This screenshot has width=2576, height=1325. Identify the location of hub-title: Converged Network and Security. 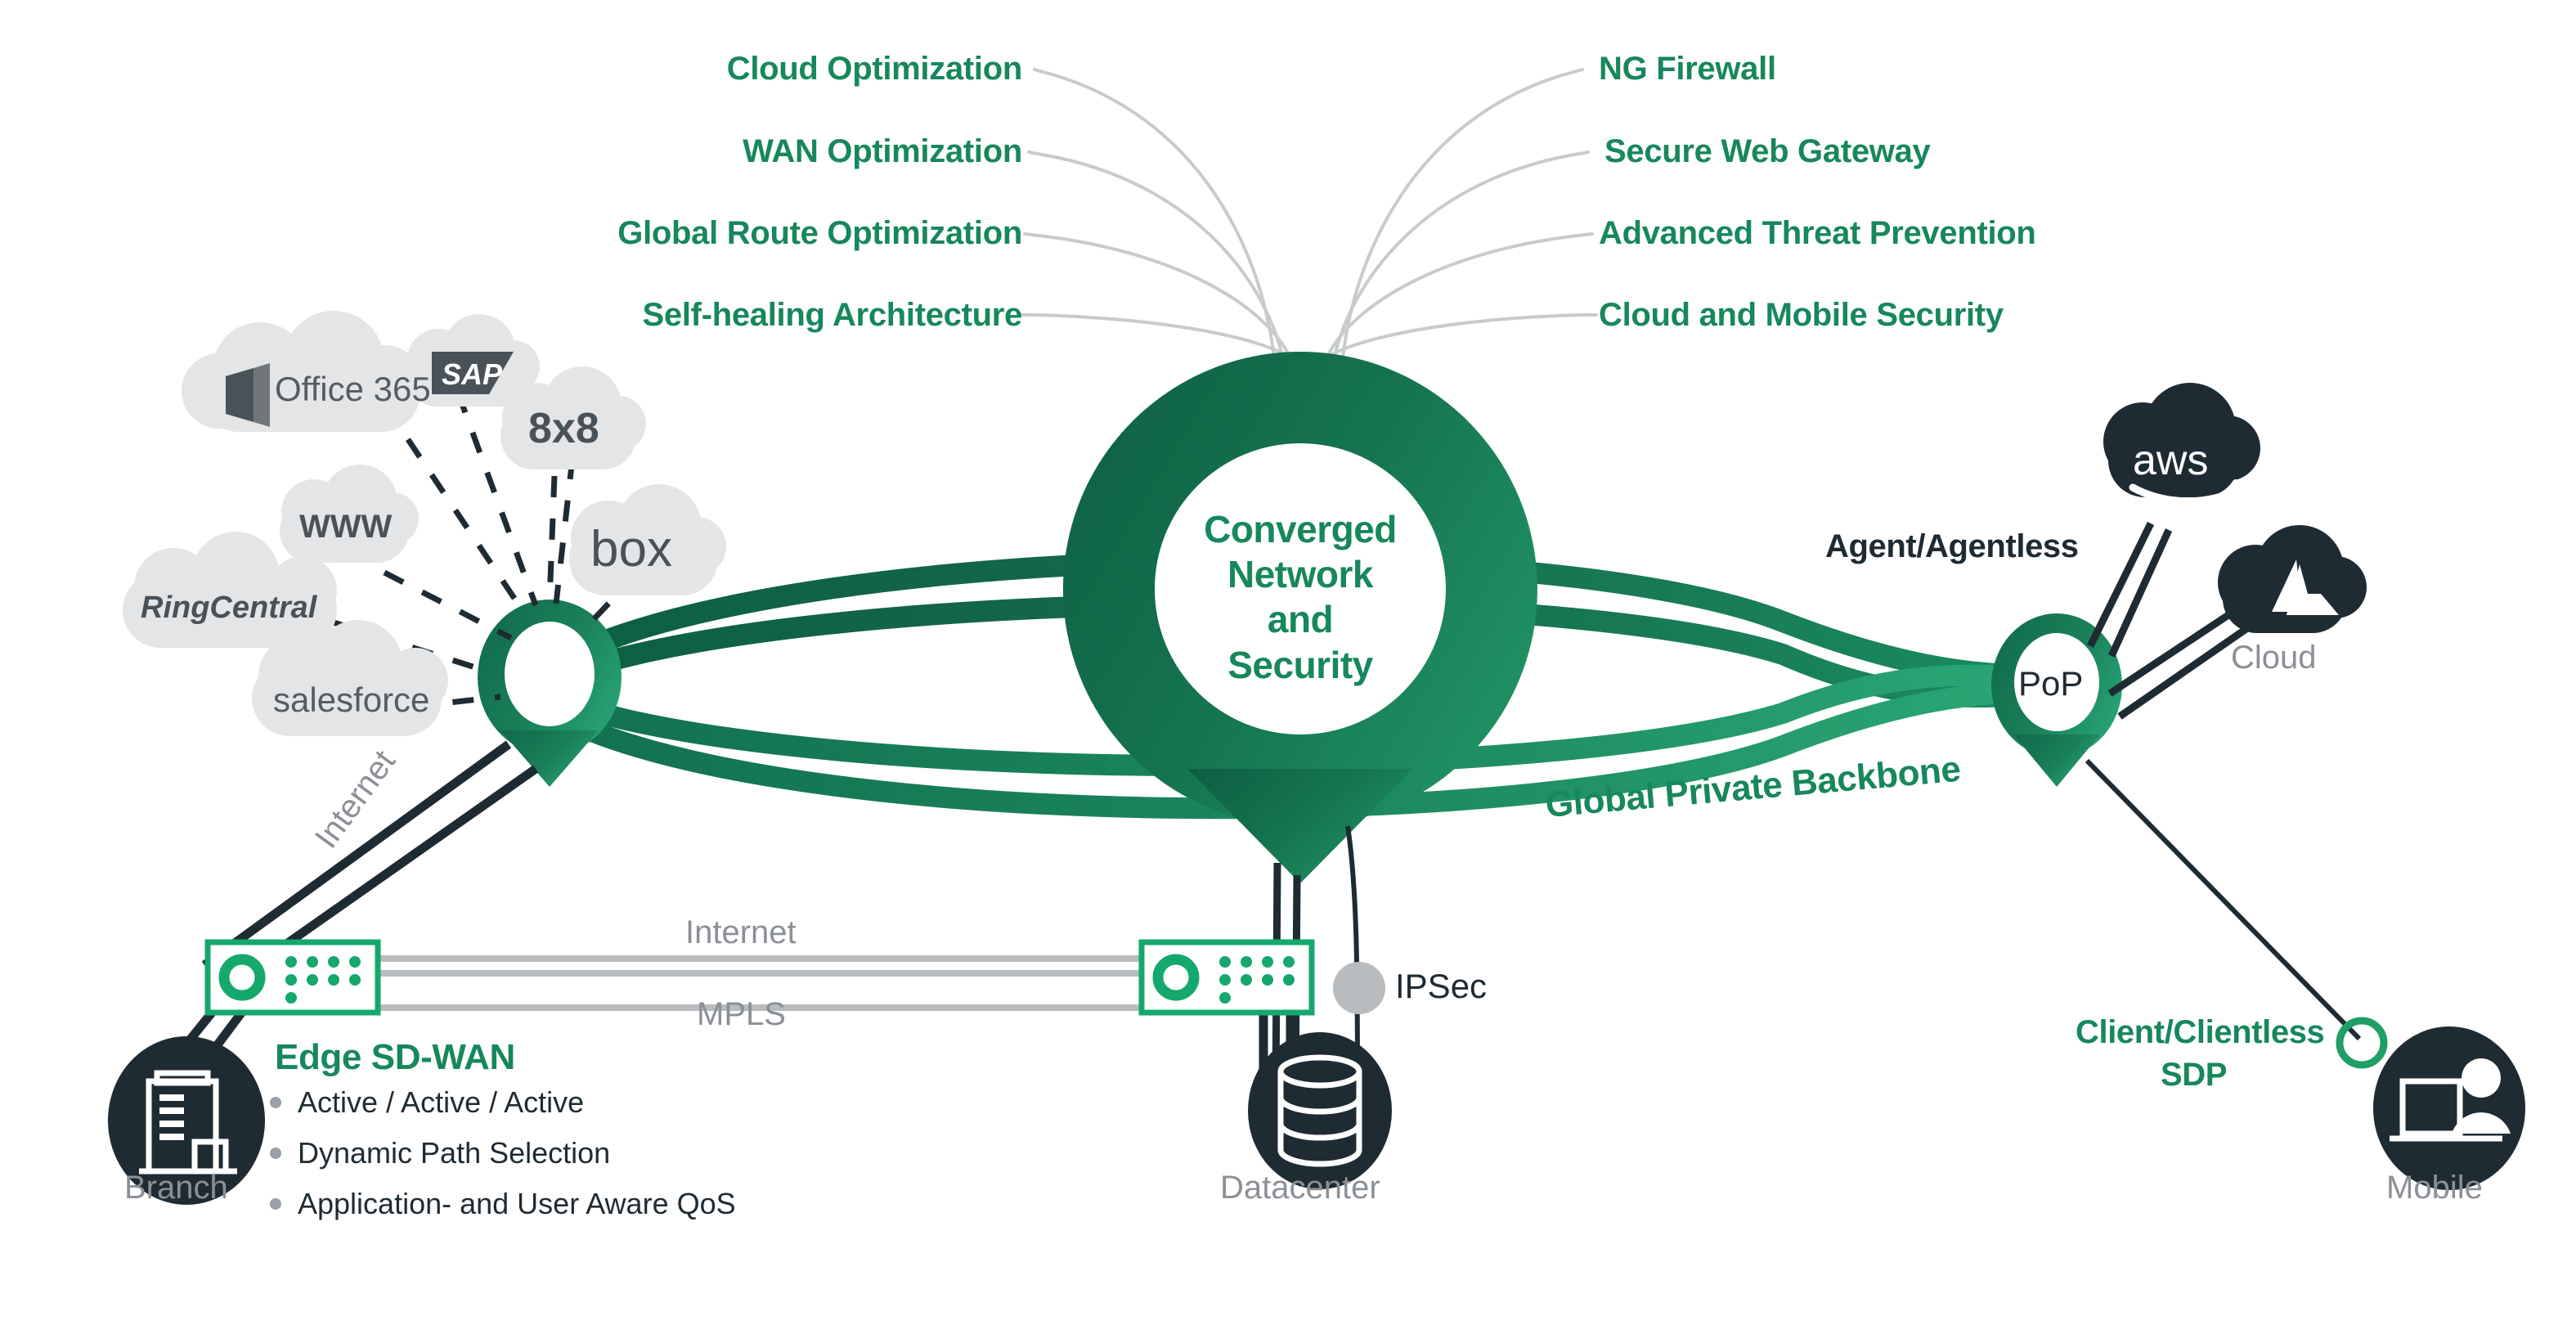
(1300, 597).